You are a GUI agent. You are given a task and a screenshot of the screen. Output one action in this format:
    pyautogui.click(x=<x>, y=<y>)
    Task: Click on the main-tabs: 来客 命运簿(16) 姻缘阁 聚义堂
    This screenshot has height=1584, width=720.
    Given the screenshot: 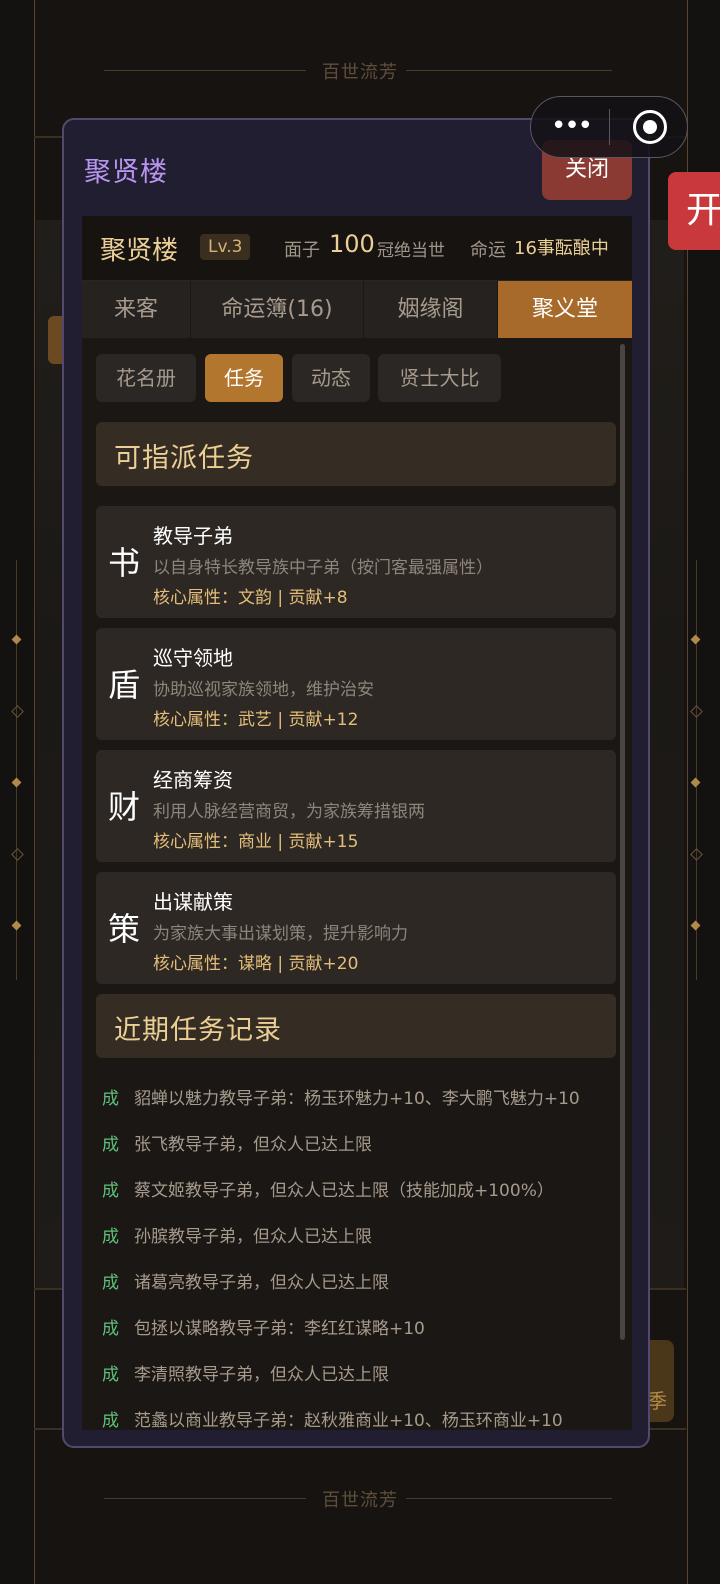 What is the action you would take?
    pyautogui.click(x=357, y=309)
    